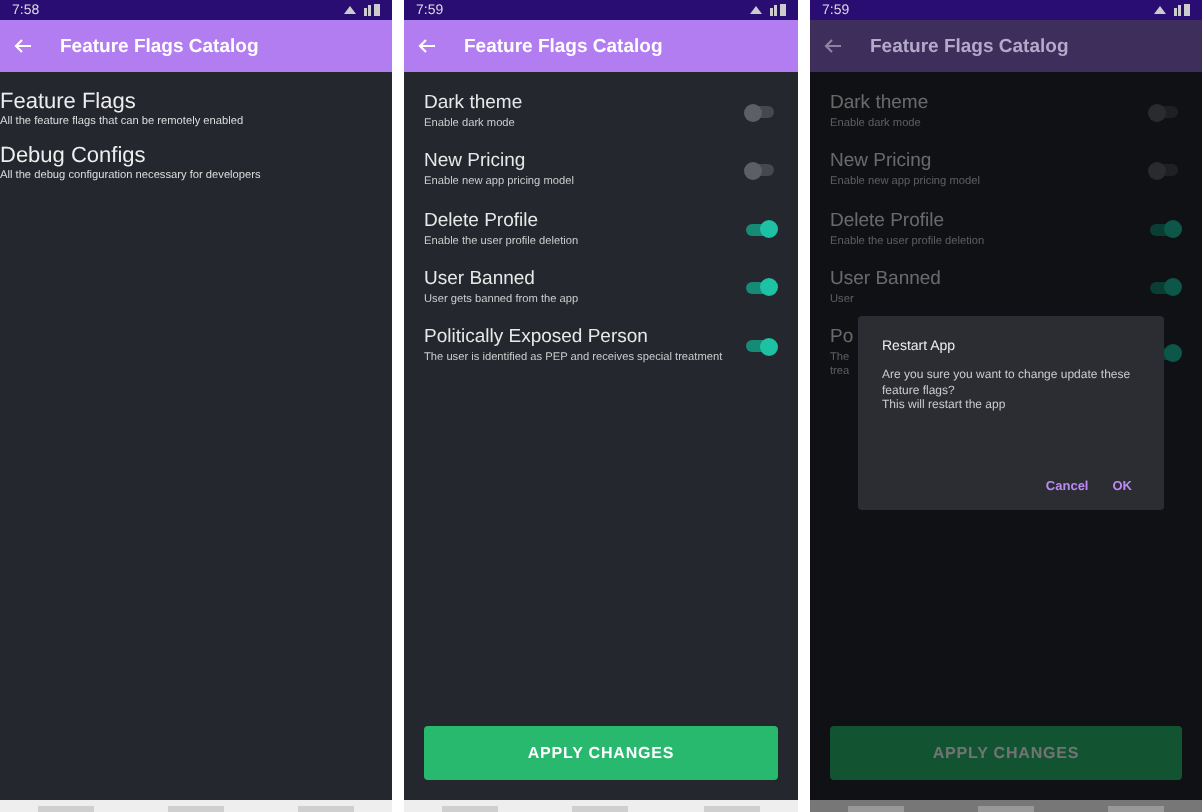 The width and height of the screenshot is (1202, 812). Describe the element at coordinates (196, 156) in the screenshot. I see `menu-item-title: Debug Configs` at that location.